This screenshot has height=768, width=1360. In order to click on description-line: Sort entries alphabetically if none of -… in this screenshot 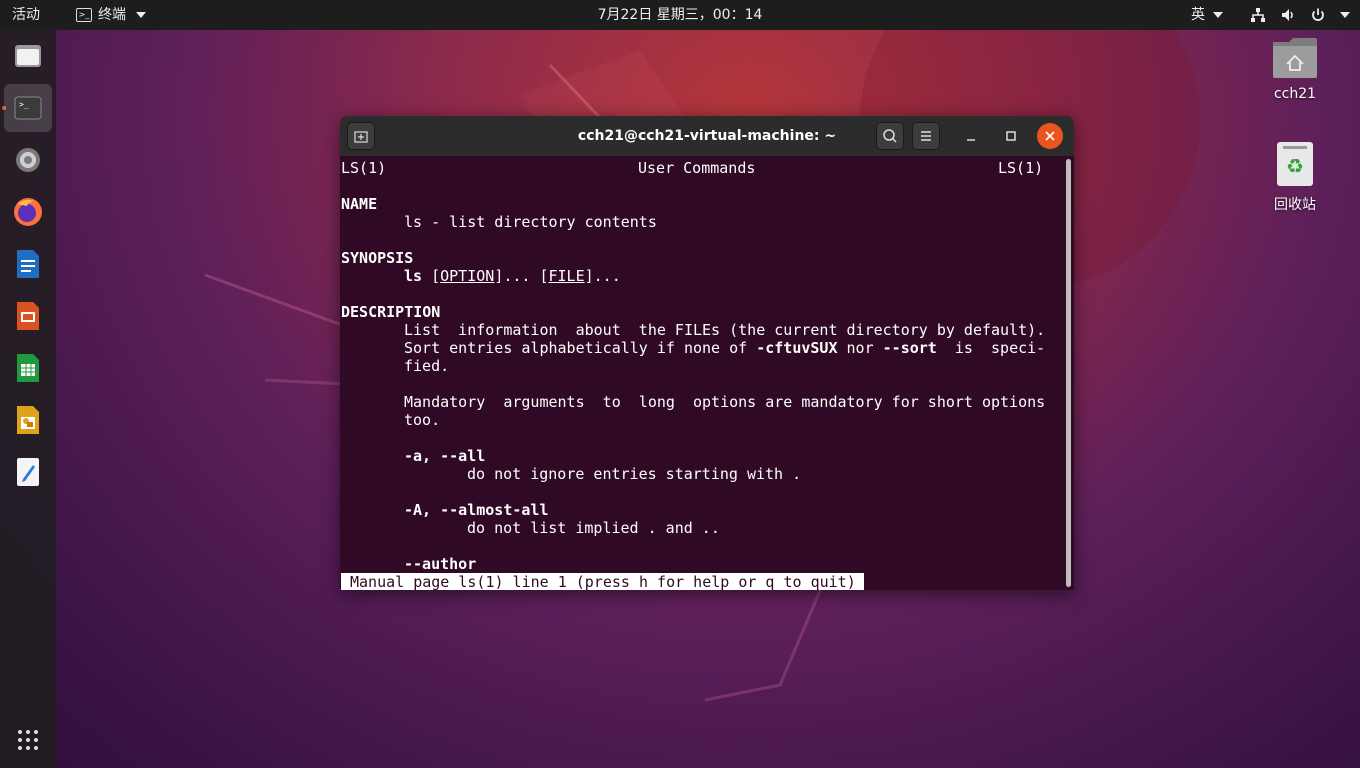, I will do `click(724, 348)`.